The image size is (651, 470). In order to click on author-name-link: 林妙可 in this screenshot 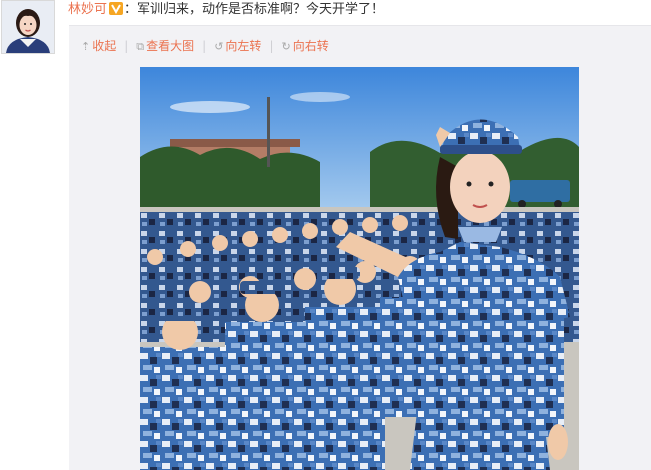, I will do `click(87, 9)`.